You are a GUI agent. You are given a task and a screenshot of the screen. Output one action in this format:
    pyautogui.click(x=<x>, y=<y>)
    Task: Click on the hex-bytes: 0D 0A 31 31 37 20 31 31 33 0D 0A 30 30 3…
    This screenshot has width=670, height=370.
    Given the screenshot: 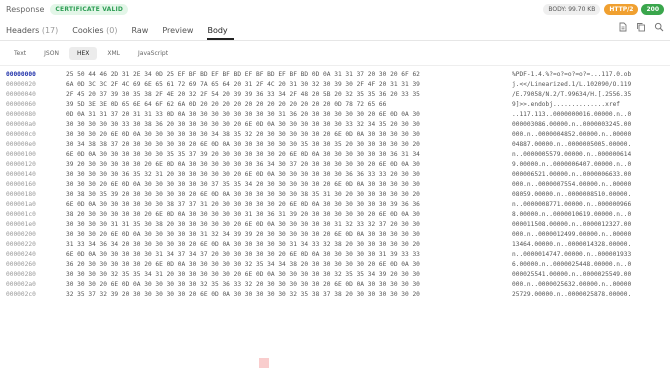 What is the action you would take?
    pyautogui.click(x=243, y=114)
    